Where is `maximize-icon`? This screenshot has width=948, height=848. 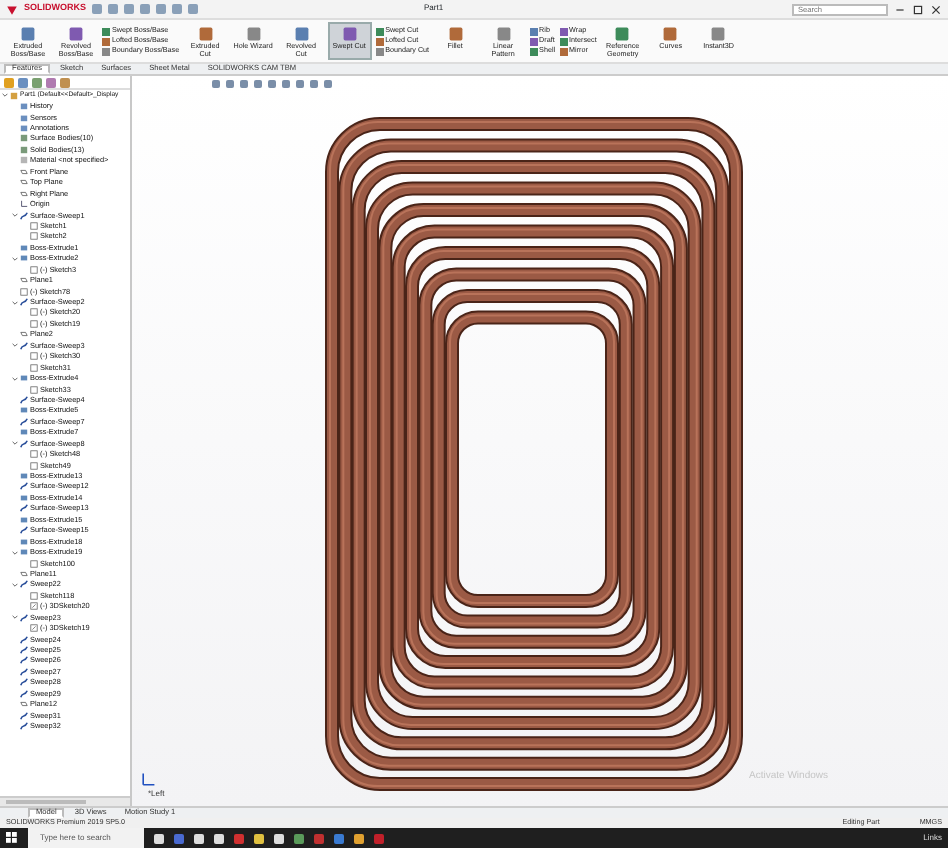
maximize-icon is located at coordinates (918, 9).